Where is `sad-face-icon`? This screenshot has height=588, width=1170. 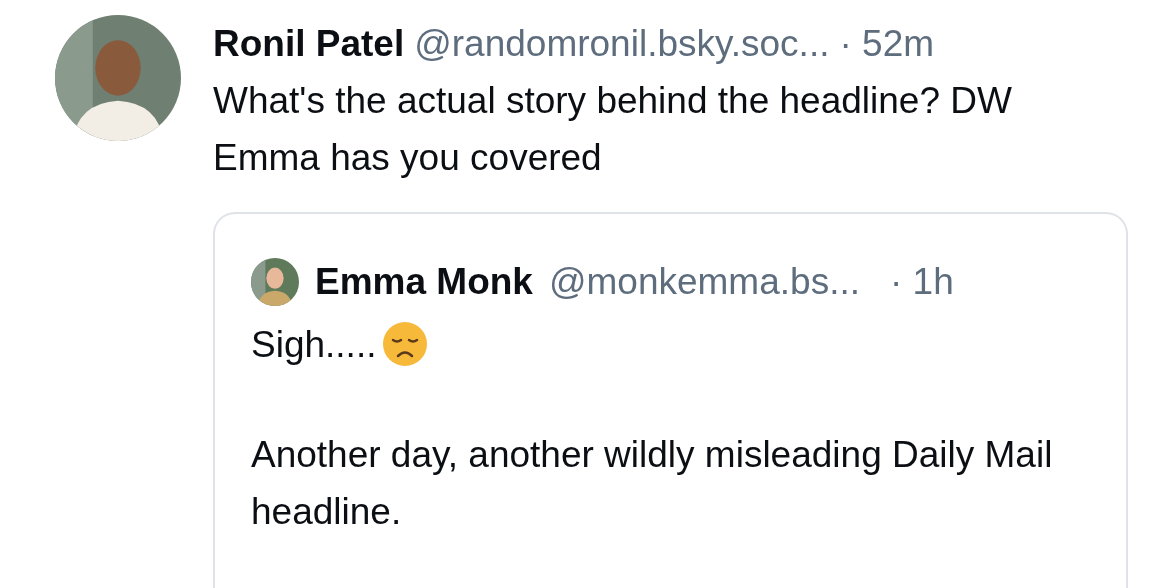
sad-face-icon is located at coordinates (405, 344).